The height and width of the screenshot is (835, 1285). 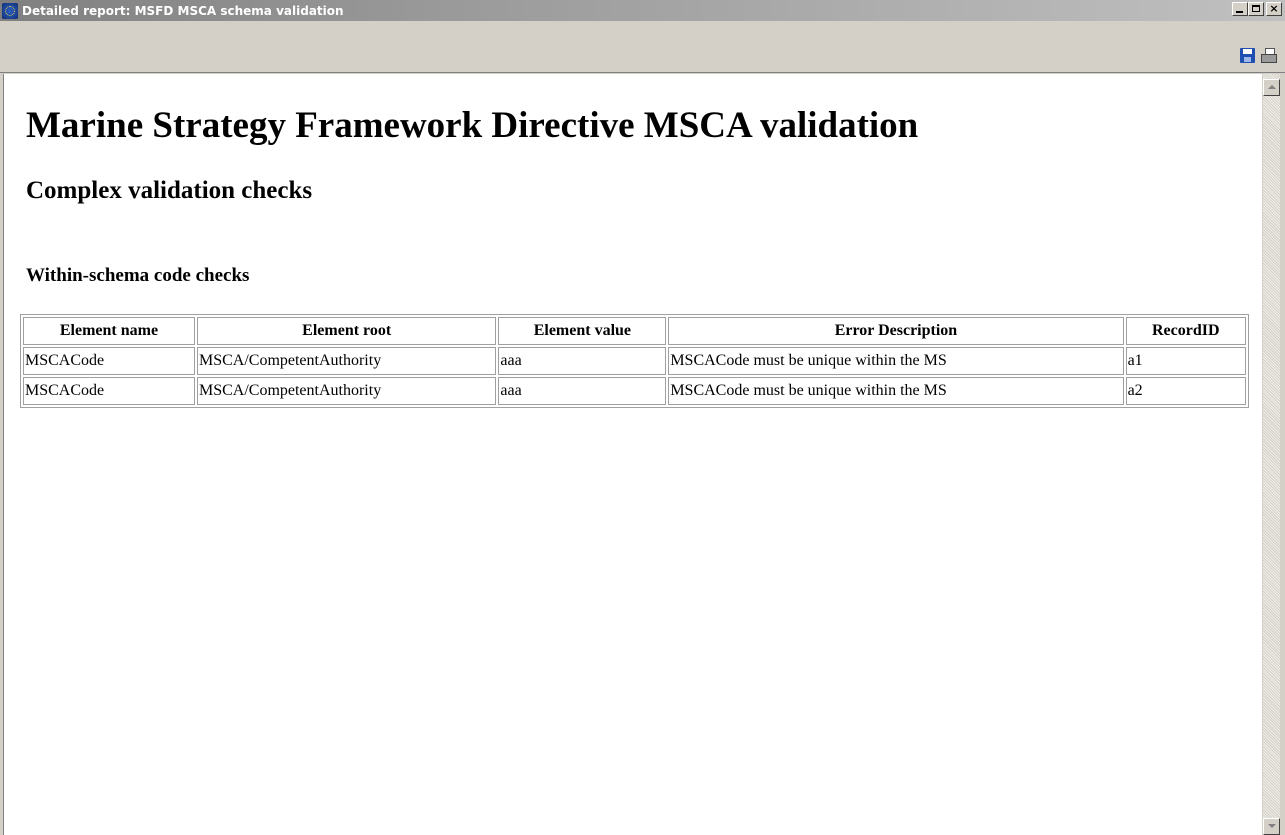 What do you see at coordinates (346, 331) in the screenshot?
I see `column-header-element-root: Element root` at bounding box center [346, 331].